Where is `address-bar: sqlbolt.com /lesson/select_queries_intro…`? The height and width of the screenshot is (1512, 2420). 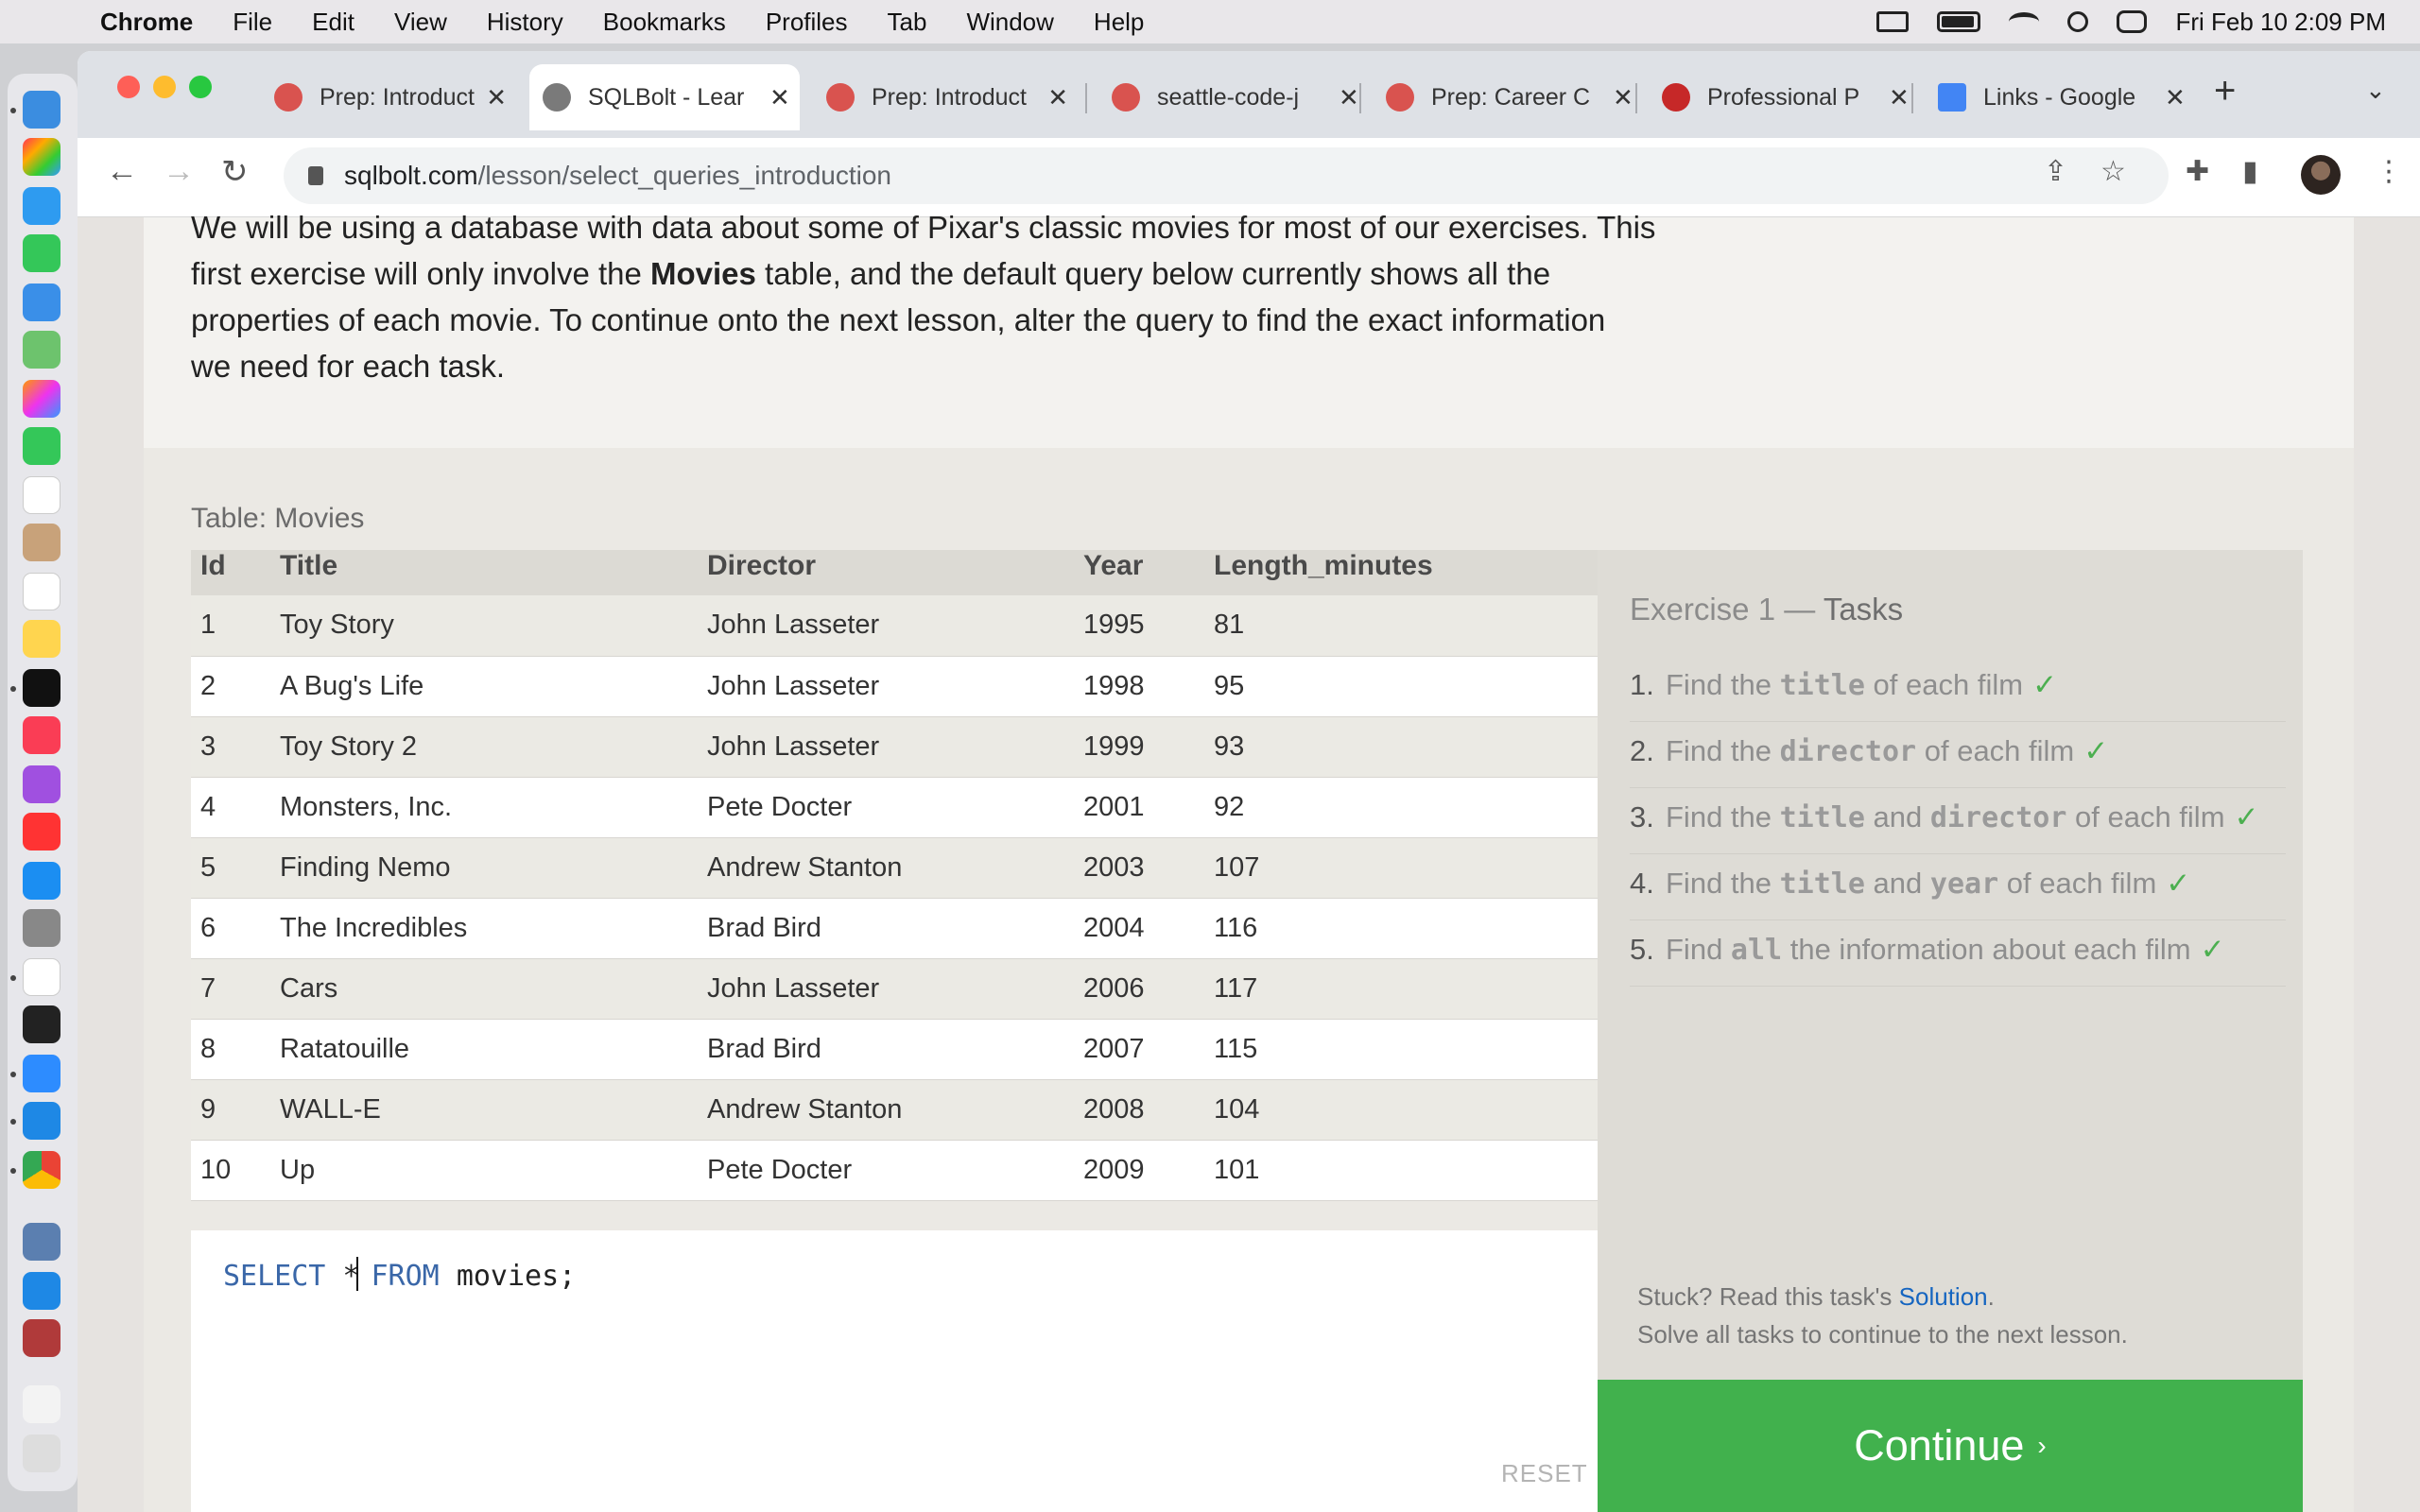
address-bar: sqlbolt.com /lesson/select_queries_intro… is located at coordinates (1226, 175).